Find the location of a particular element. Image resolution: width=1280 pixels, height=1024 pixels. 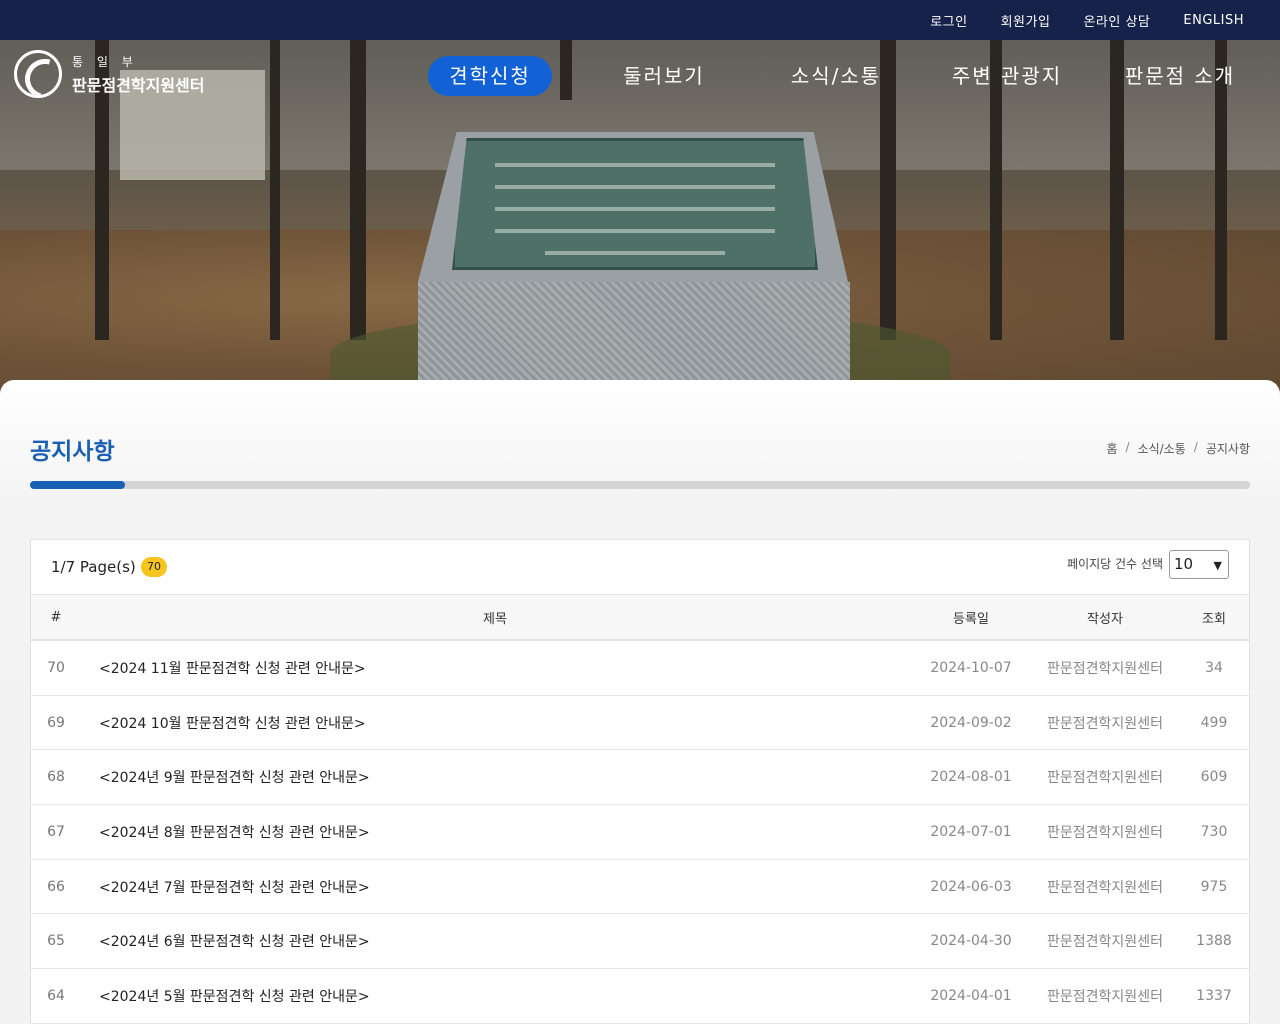

row-date: 2024-04-01 is located at coordinates (971, 995).